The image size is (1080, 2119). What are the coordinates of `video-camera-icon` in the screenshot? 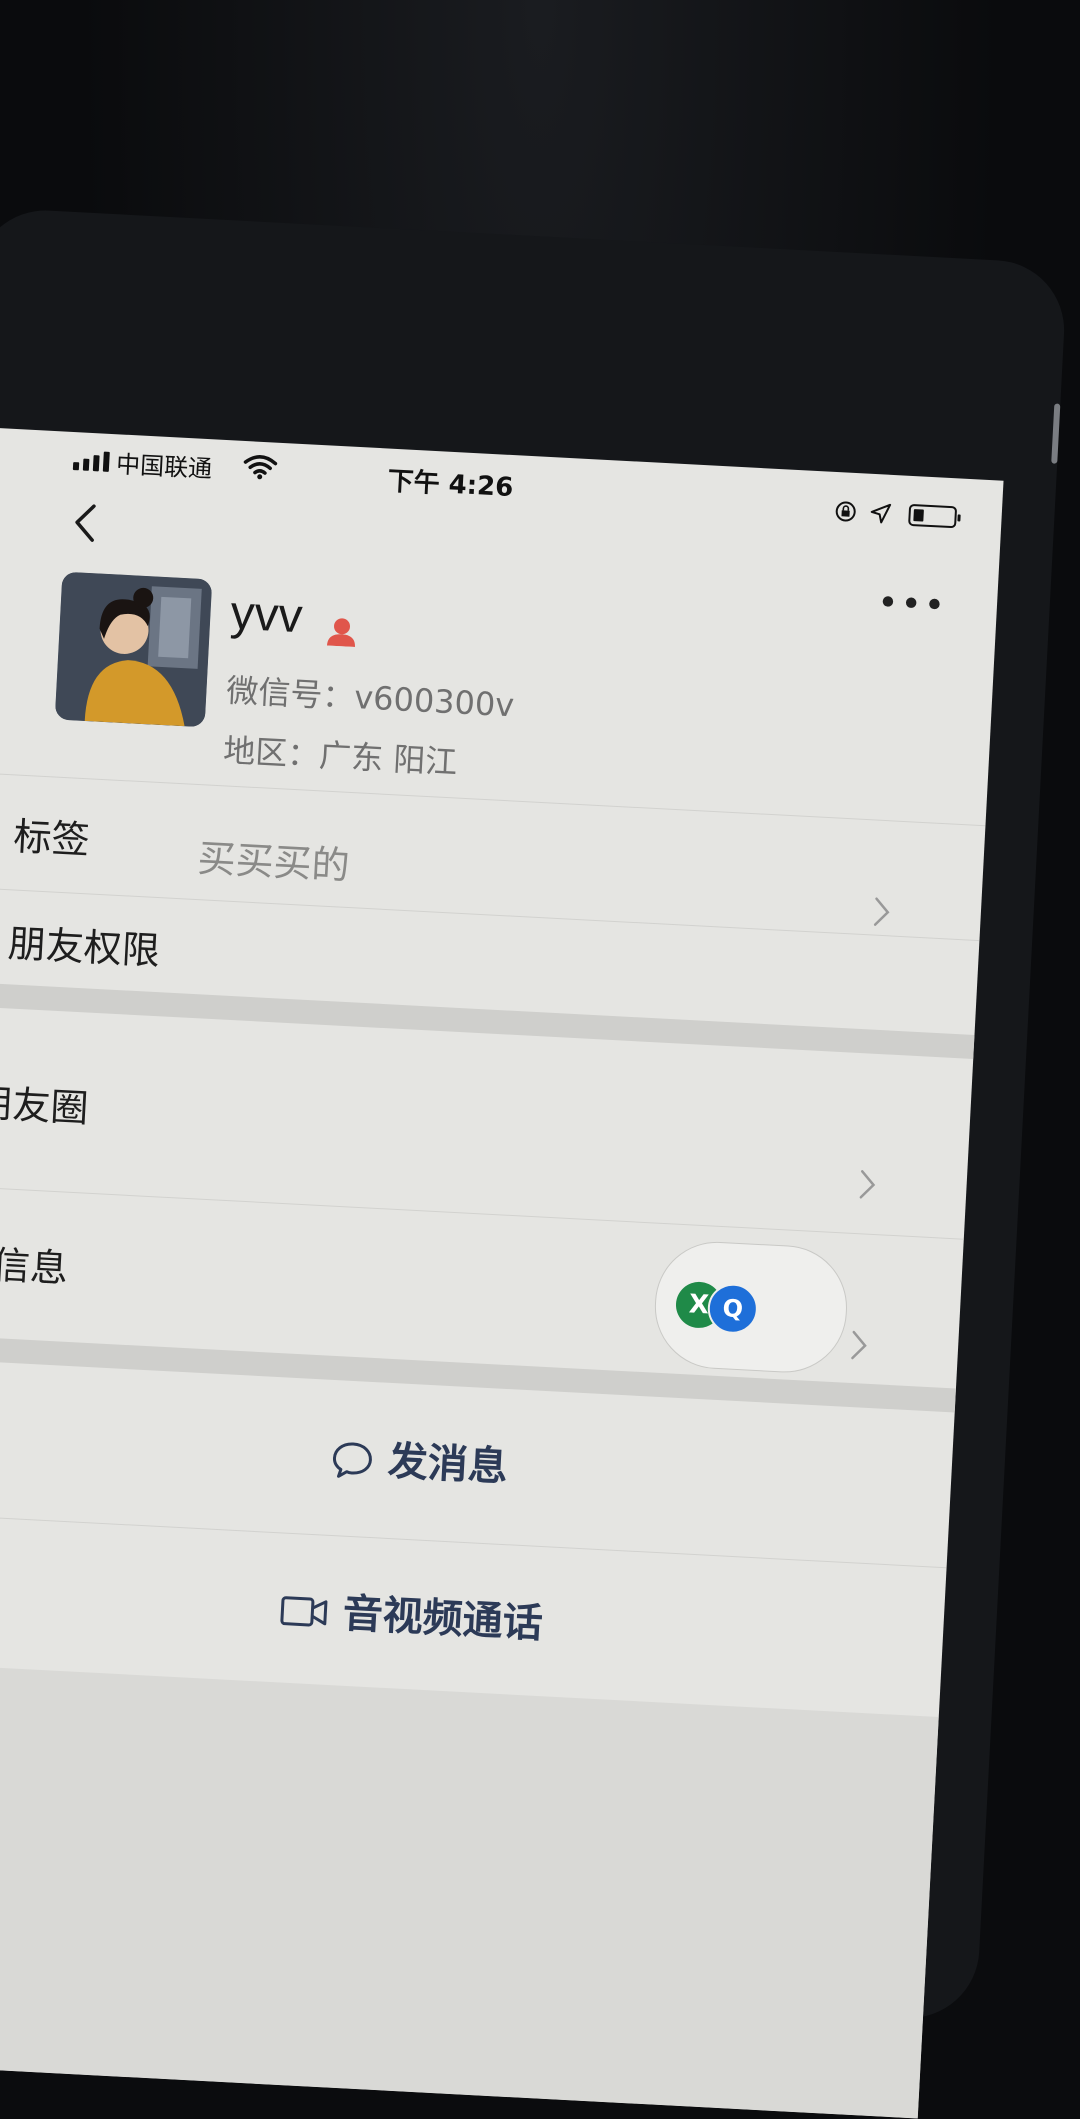 It's located at (303, 1611).